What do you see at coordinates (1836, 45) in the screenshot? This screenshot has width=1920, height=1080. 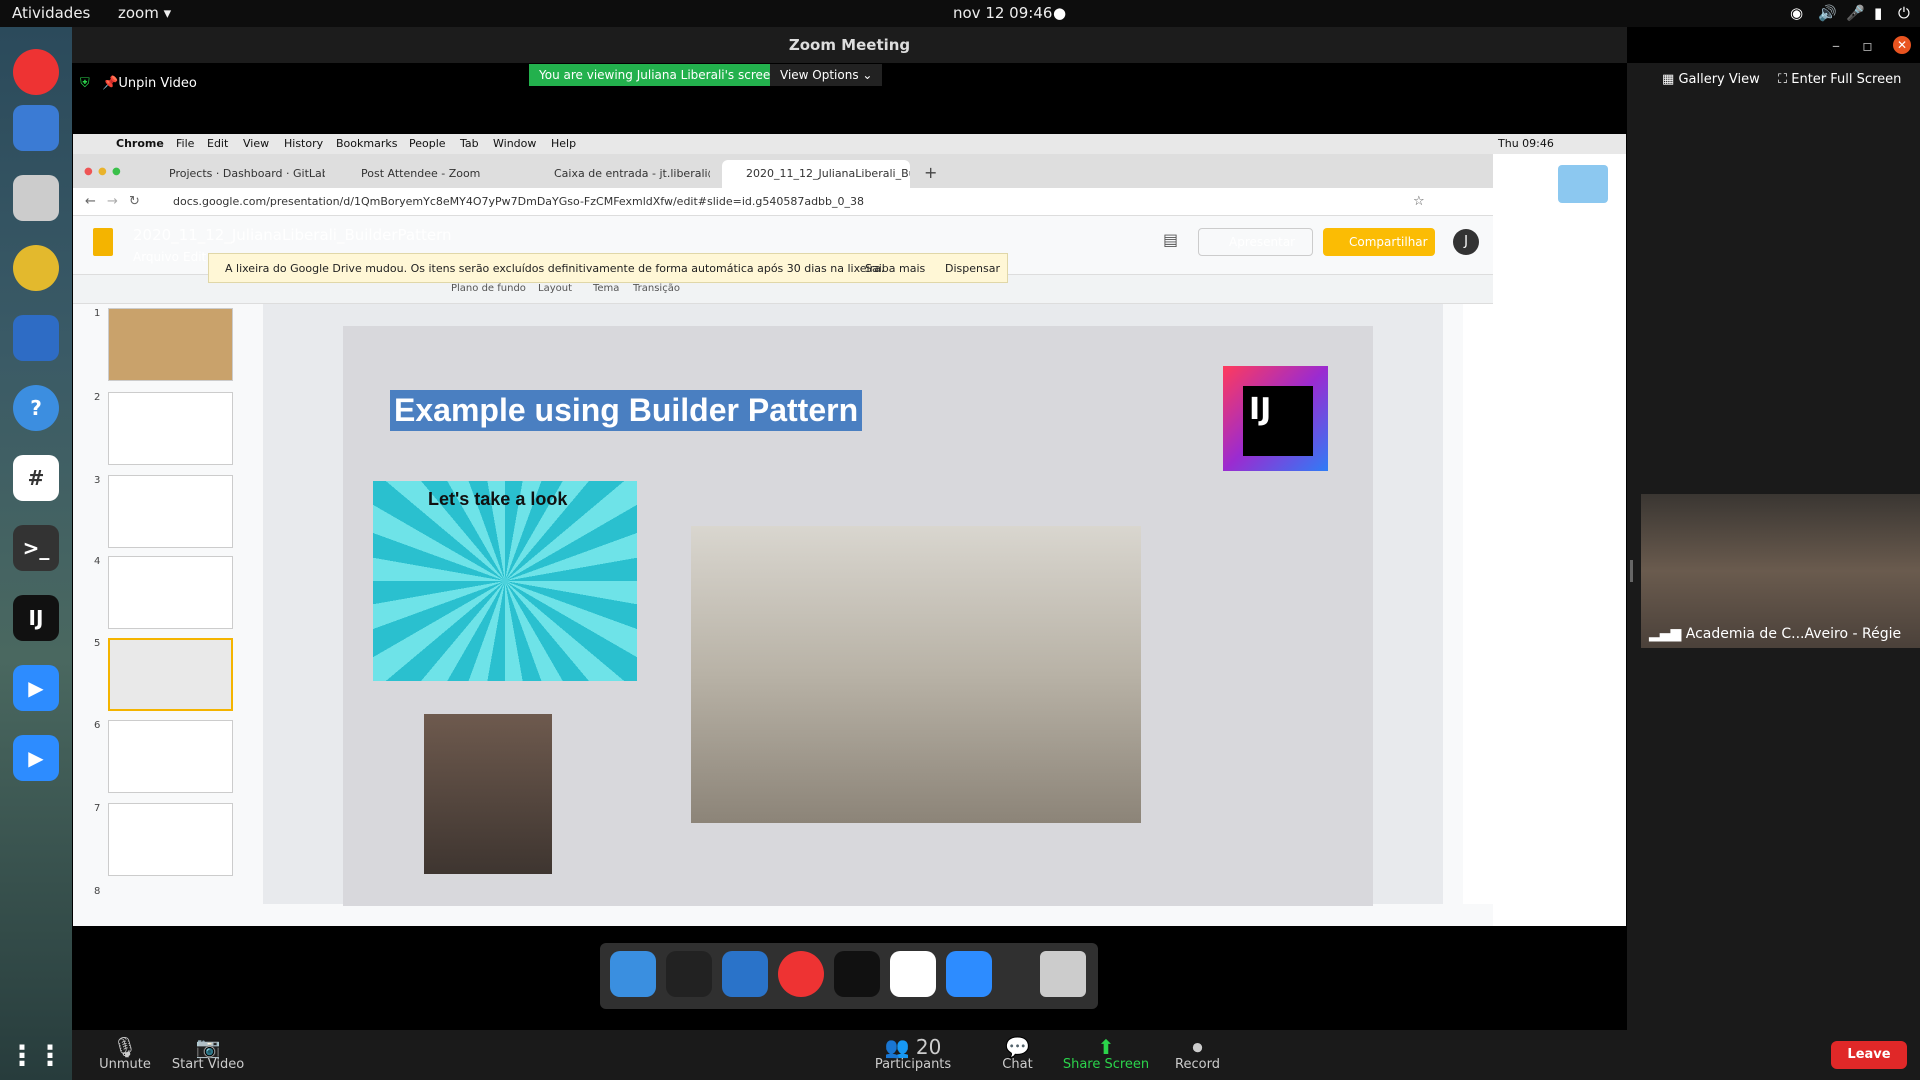 I see `minimize-icon: –` at bounding box center [1836, 45].